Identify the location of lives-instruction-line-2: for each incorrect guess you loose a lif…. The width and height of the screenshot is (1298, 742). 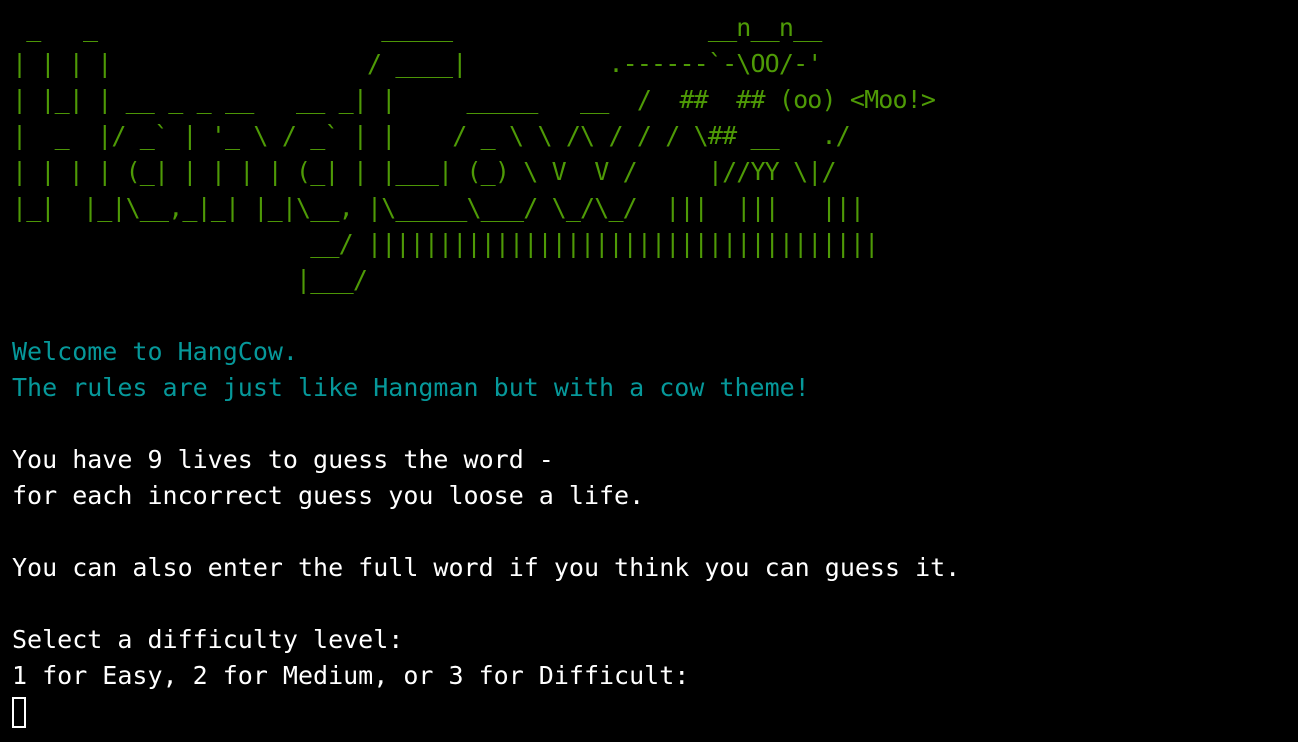
(328, 495).